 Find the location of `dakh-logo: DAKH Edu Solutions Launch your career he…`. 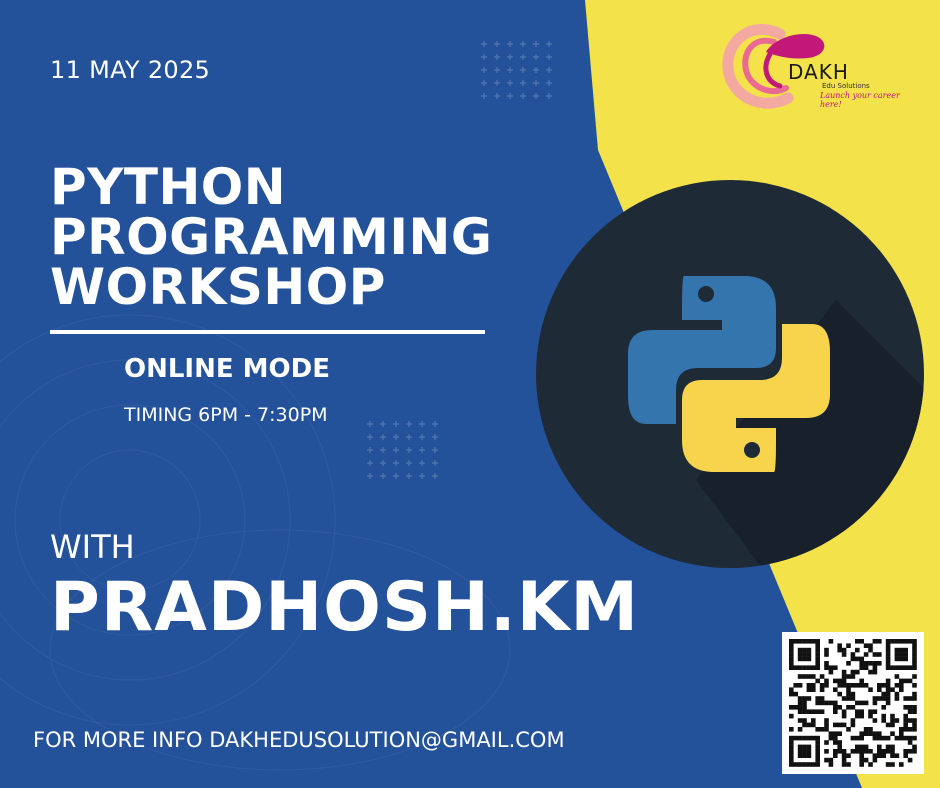

dakh-logo: DAKH Edu Solutions Launch your career he… is located at coordinates (822, 67).